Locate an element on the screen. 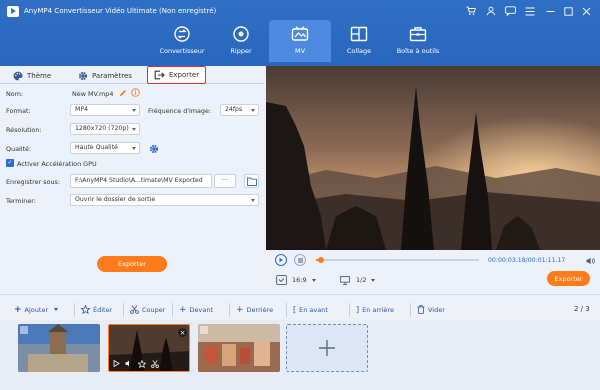 This screenshot has height=390, width=600. browse-button: ··· is located at coordinates (225, 181).